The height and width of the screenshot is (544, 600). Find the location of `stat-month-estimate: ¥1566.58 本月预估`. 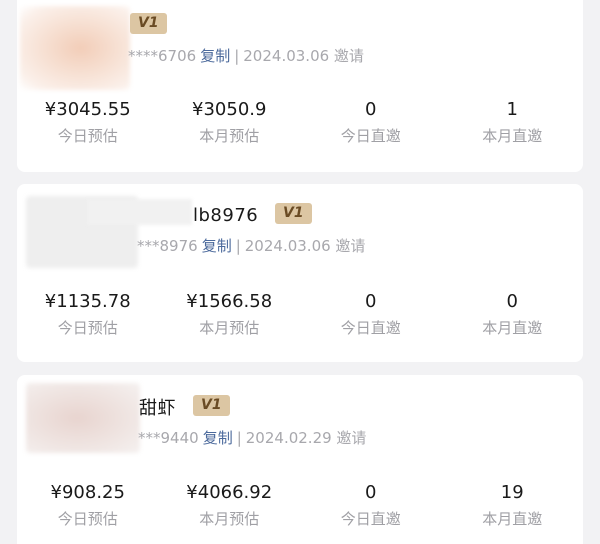

stat-month-estimate: ¥1566.58 本月预估 is located at coordinates (230, 314).